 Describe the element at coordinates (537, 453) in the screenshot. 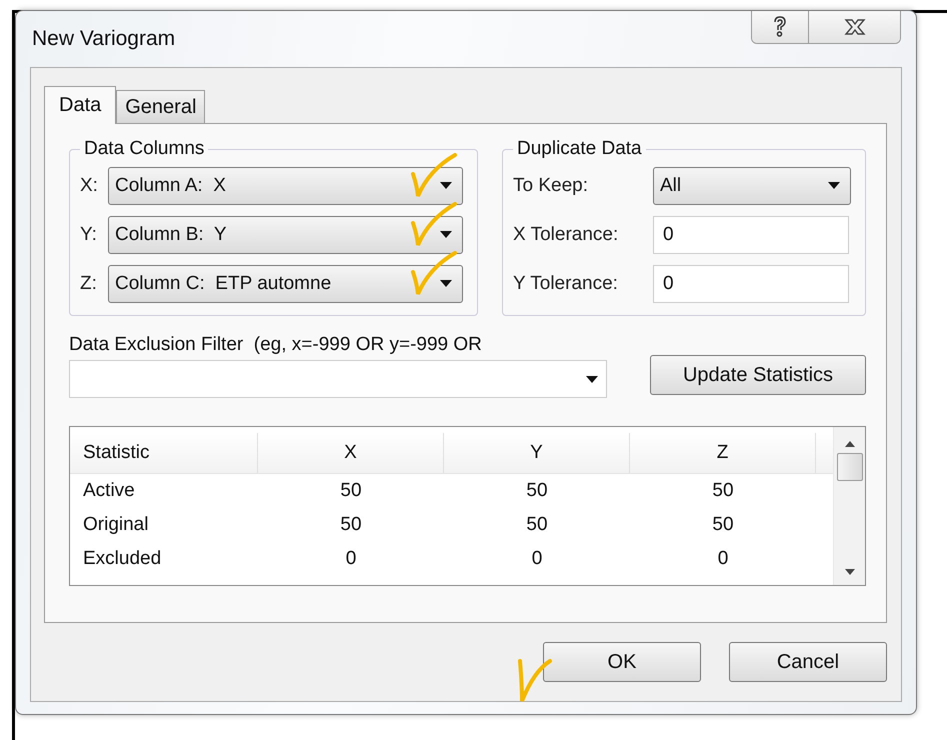

I see `column-header: Y` at that location.